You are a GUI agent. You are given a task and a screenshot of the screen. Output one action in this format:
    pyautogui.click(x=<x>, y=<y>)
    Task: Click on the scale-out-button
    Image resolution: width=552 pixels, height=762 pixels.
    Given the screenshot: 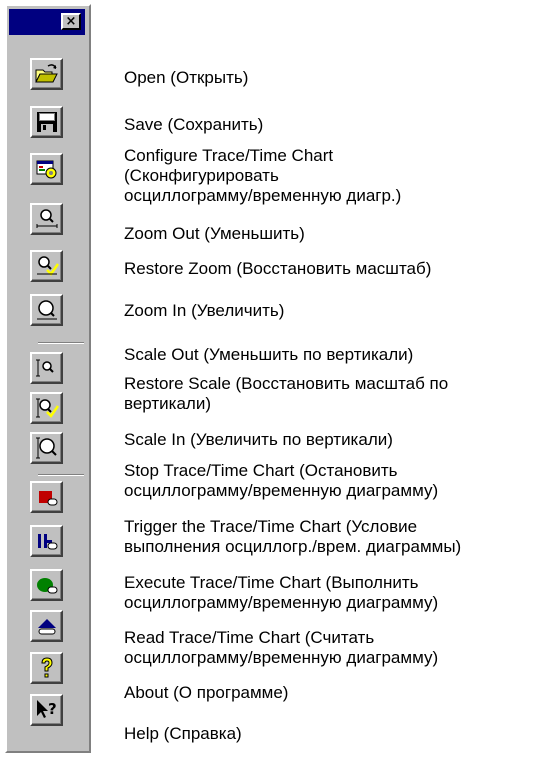 What is the action you would take?
    pyautogui.click(x=46, y=368)
    